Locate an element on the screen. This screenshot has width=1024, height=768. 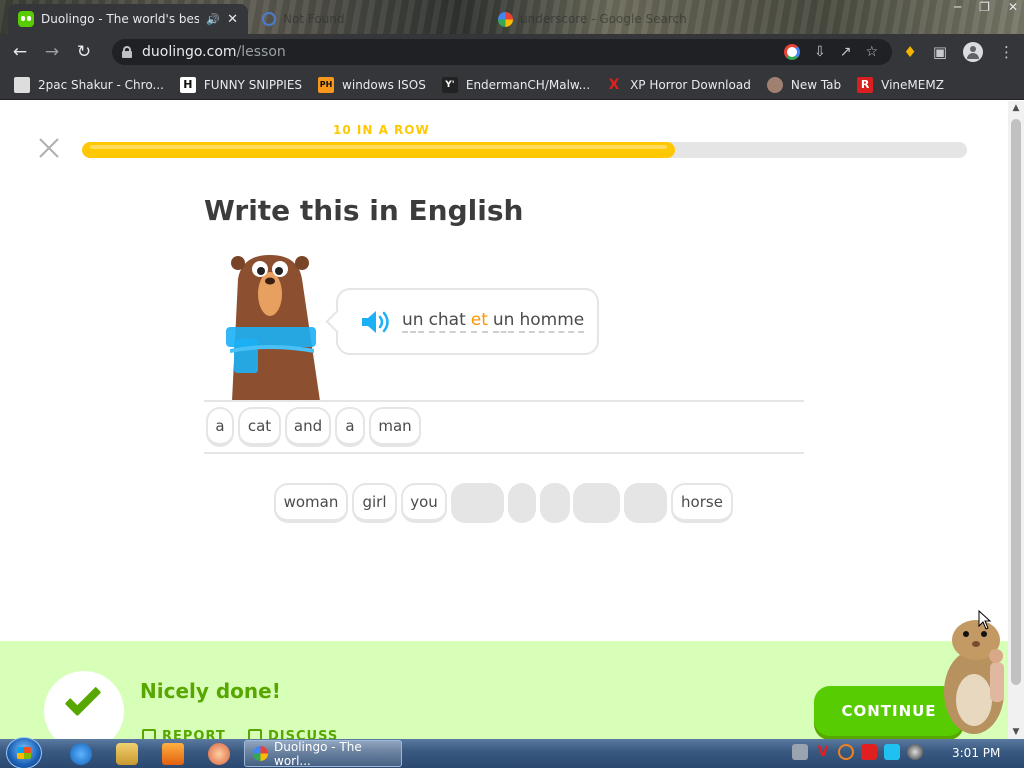
tray-v-icon: V is located at coordinates (823, 752).